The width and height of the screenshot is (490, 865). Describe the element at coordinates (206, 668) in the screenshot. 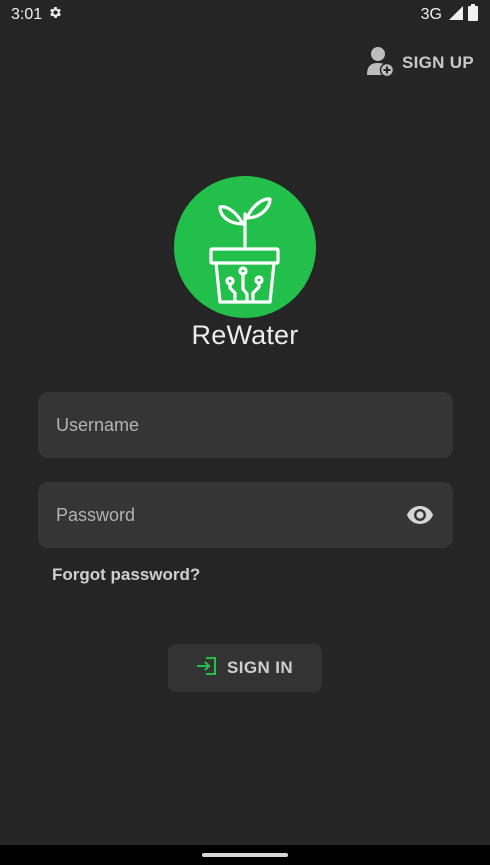

I see `login-arrow-icon` at that location.